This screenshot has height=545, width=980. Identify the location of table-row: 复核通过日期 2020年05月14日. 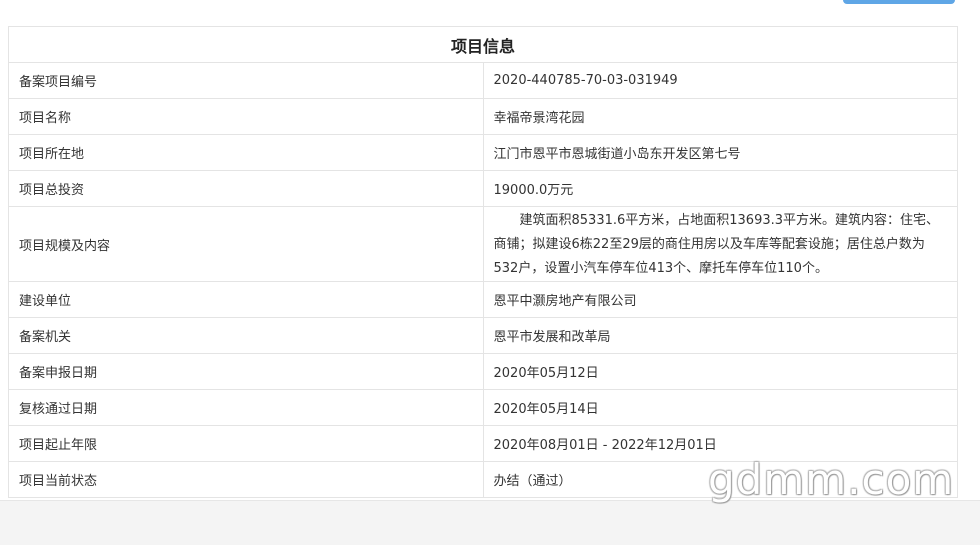
(483, 407).